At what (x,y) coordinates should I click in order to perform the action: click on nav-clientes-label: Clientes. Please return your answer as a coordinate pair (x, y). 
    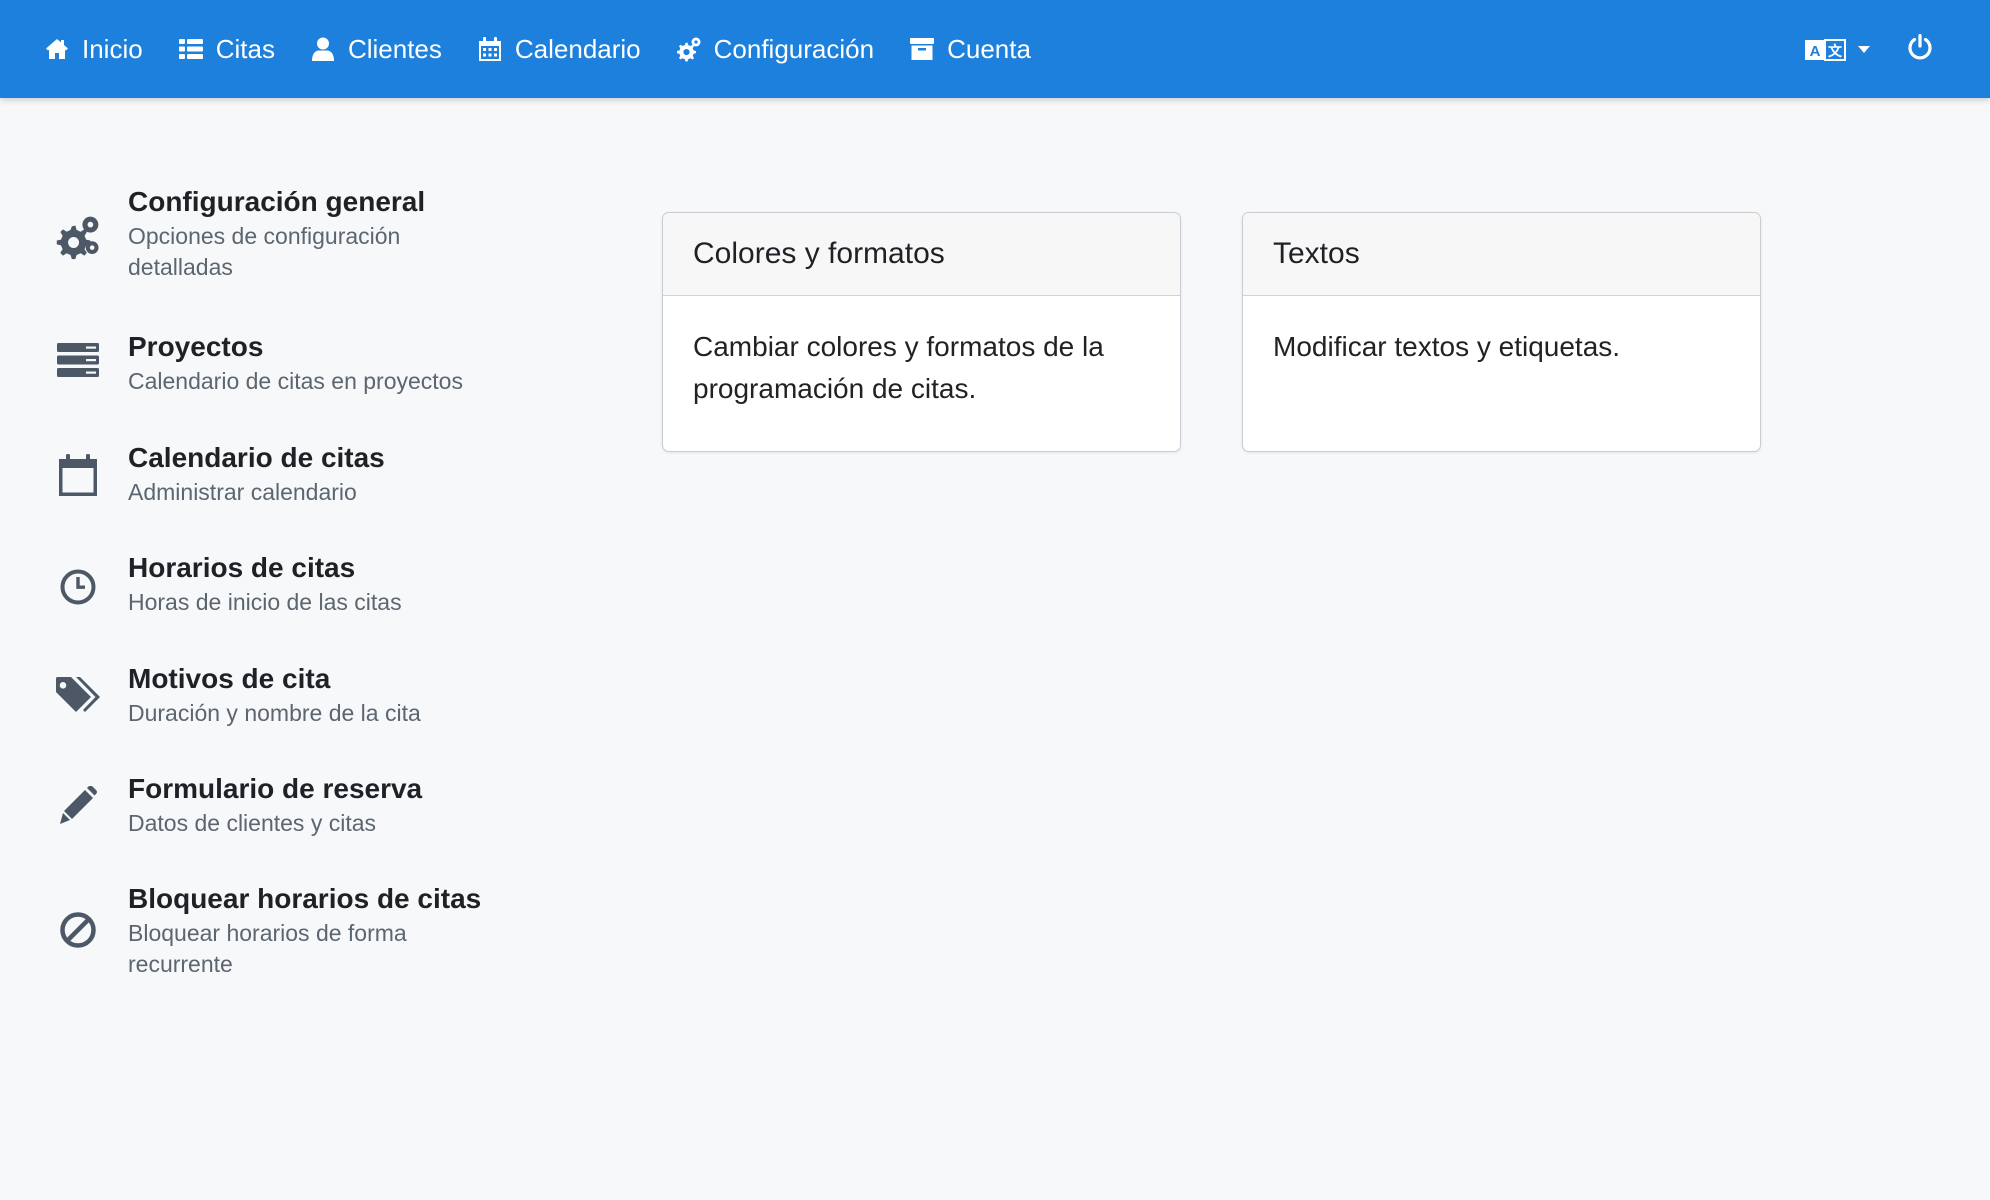
    Looking at the image, I should click on (394, 48).